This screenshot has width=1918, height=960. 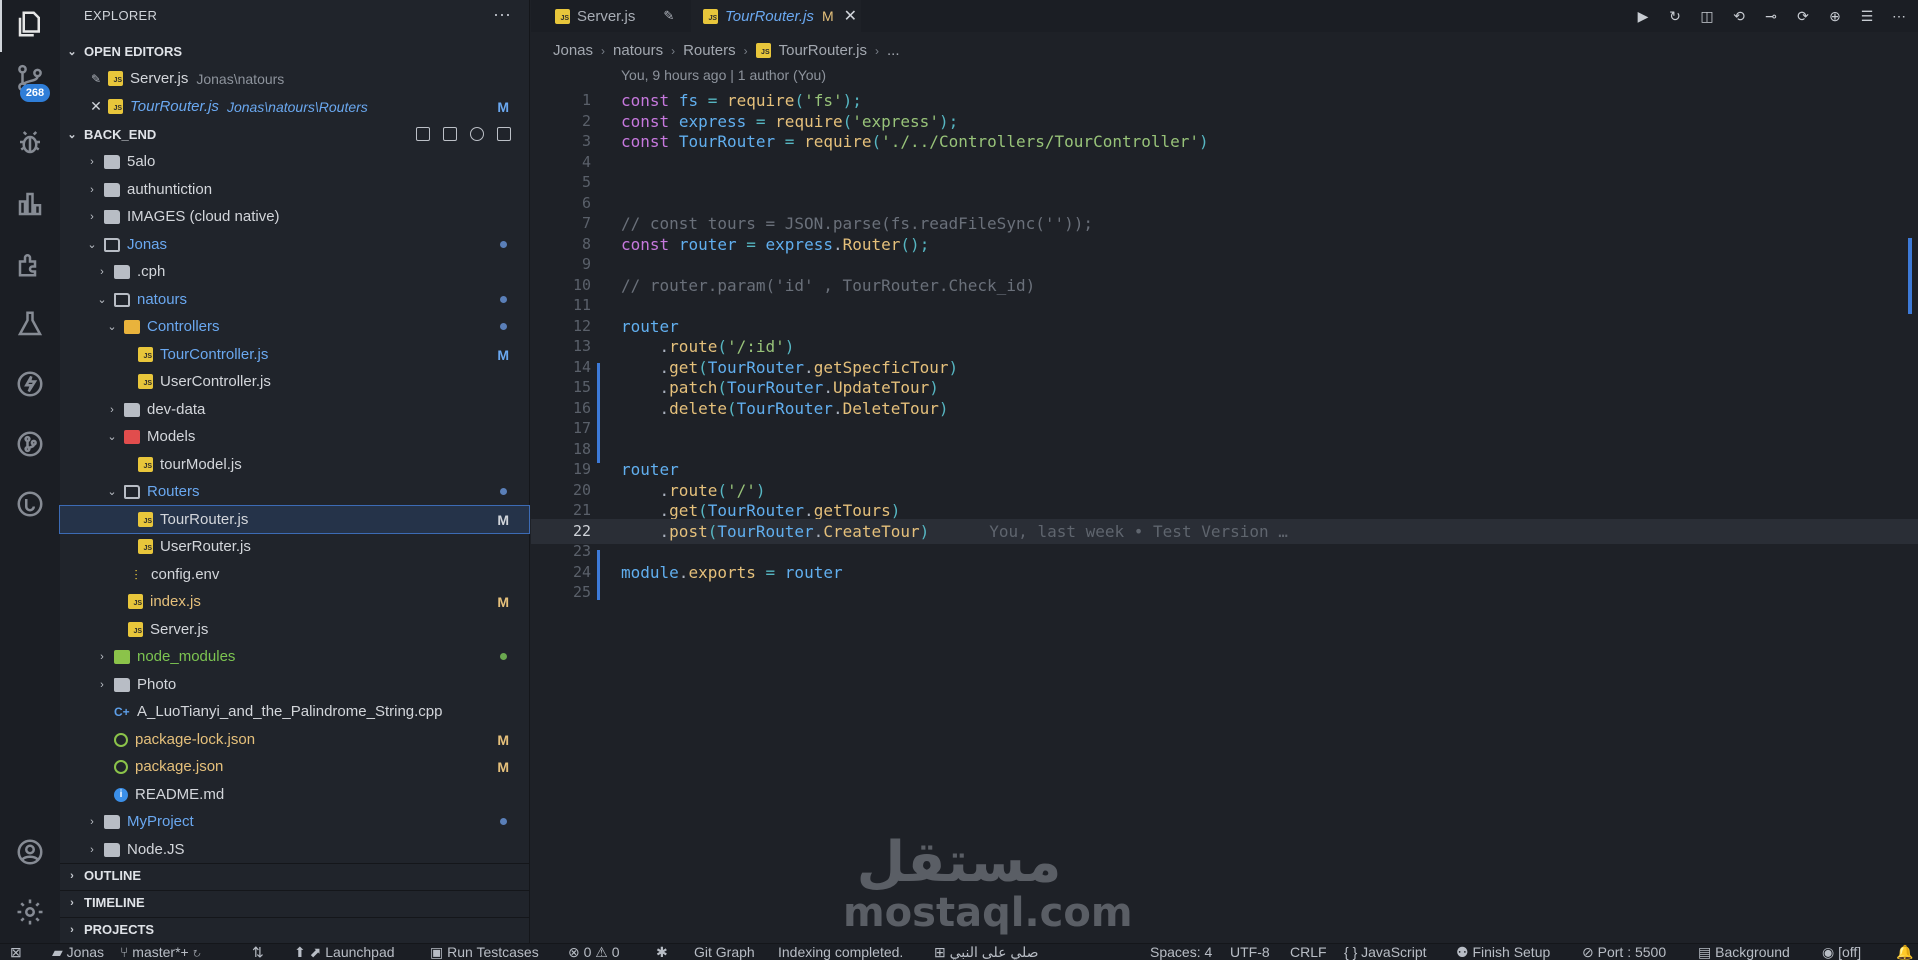 I want to click on git-graph-status-icon: ⇅, so click(x=258, y=952).